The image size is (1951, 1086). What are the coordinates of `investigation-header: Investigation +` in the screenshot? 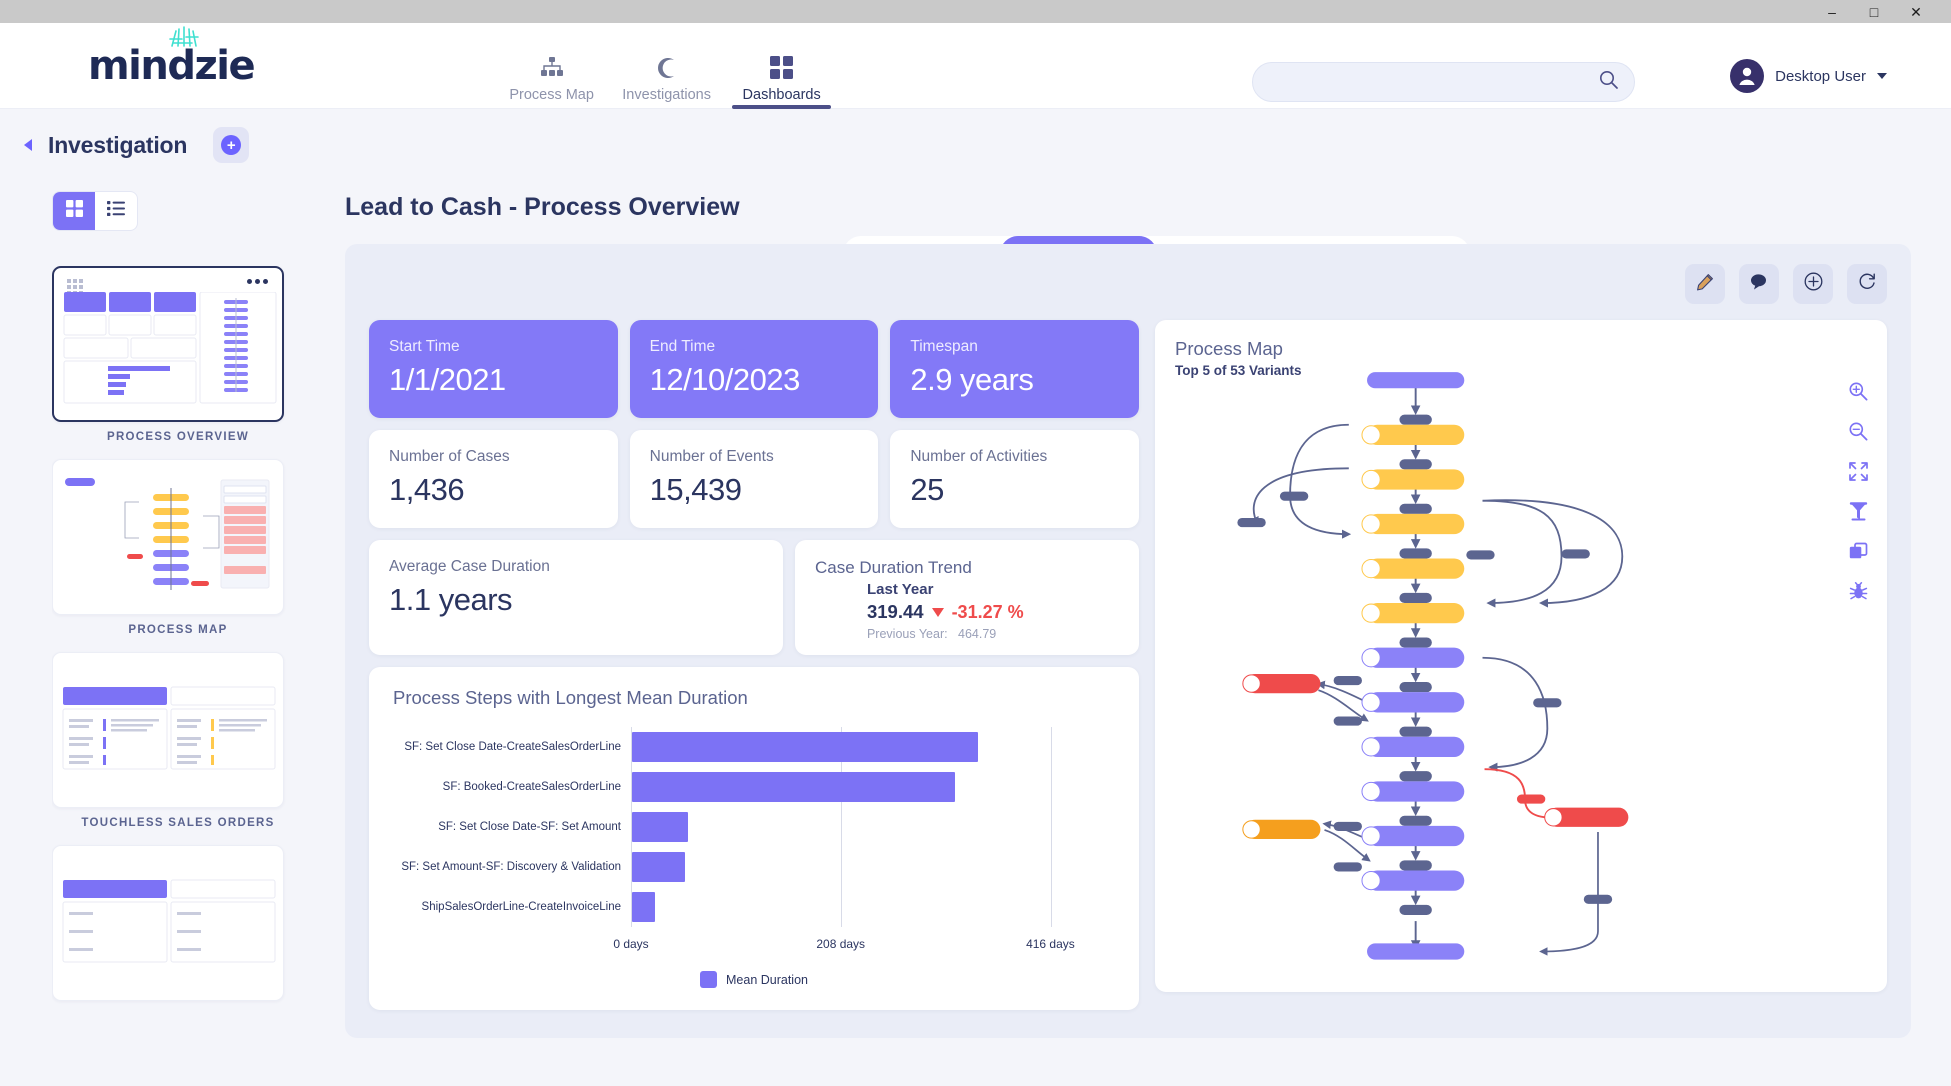 It's located at (137, 145).